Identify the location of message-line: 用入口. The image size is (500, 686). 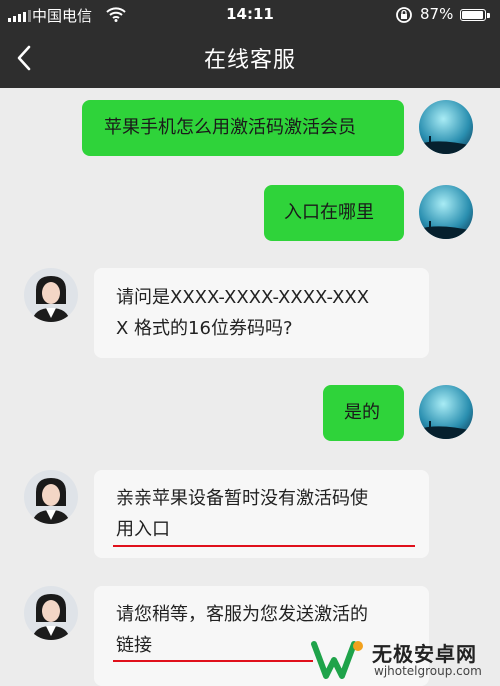
(143, 529).